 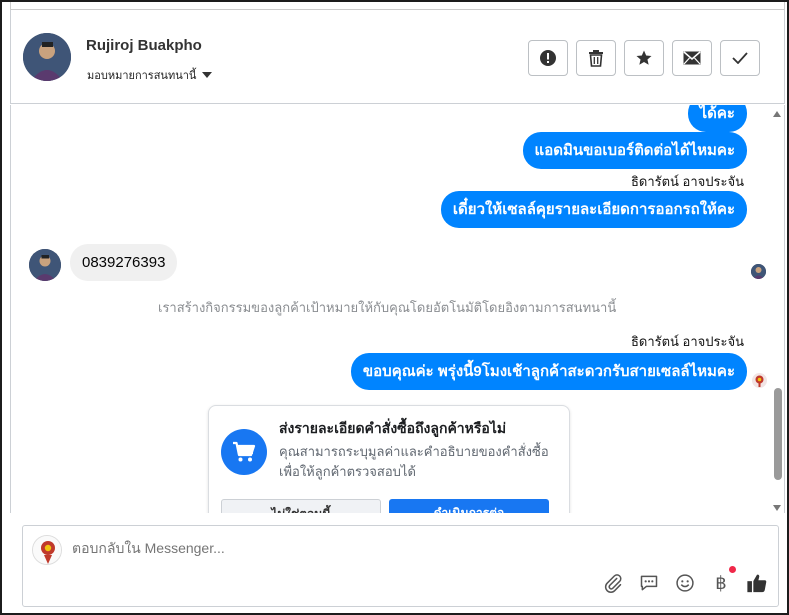 I want to click on star-icon, so click(x=644, y=57).